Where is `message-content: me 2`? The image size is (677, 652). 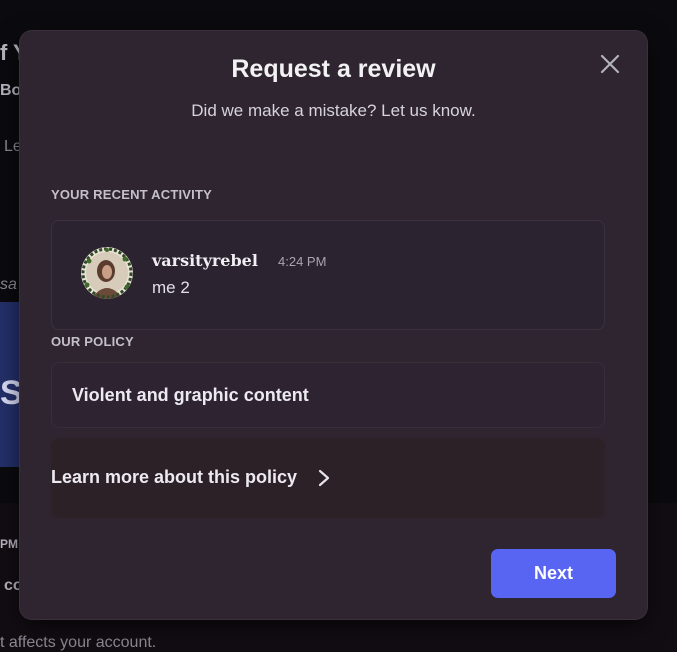
message-content: me 2 is located at coordinates (171, 287).